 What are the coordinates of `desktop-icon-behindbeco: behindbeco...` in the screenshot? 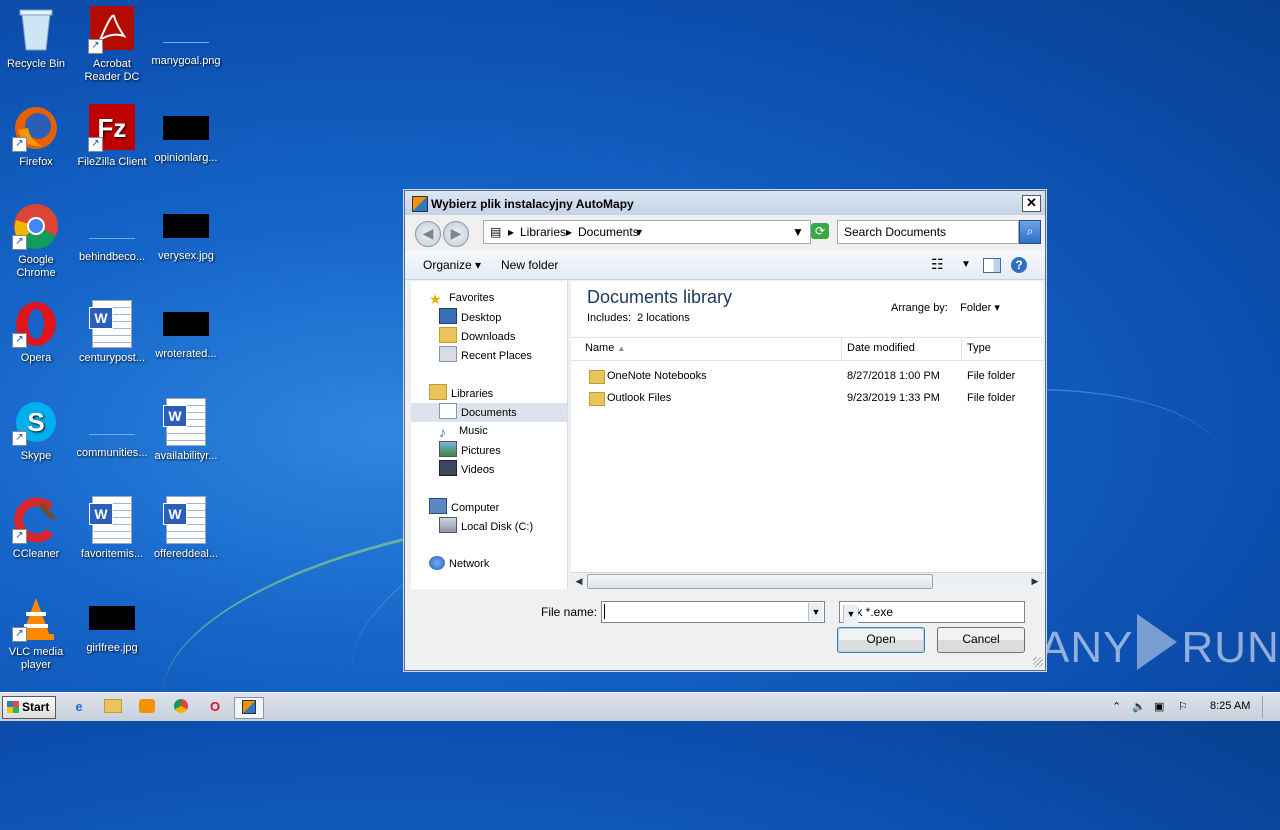 It's located at (112, 233).